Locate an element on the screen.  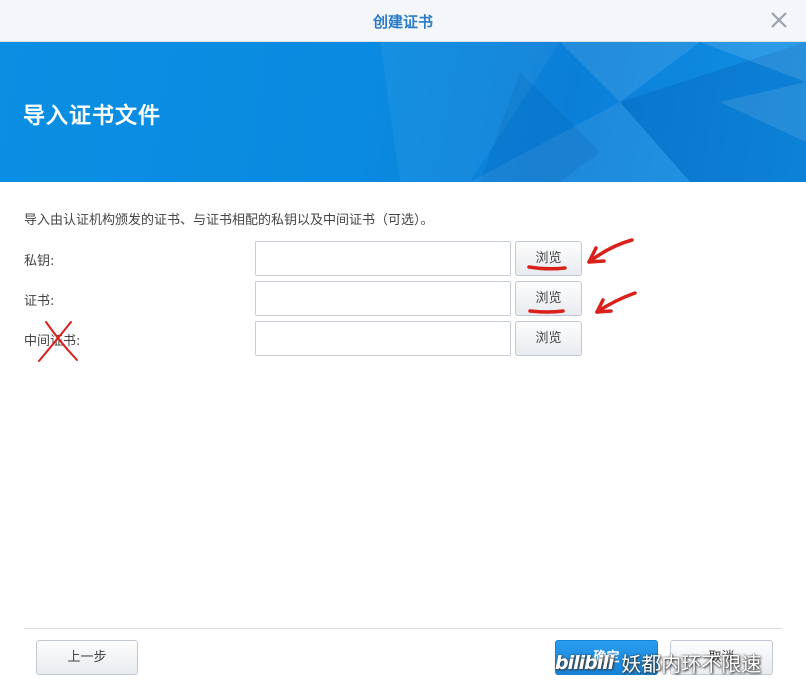
private-key-label: 私钥: is located at coordinates (39, 261).